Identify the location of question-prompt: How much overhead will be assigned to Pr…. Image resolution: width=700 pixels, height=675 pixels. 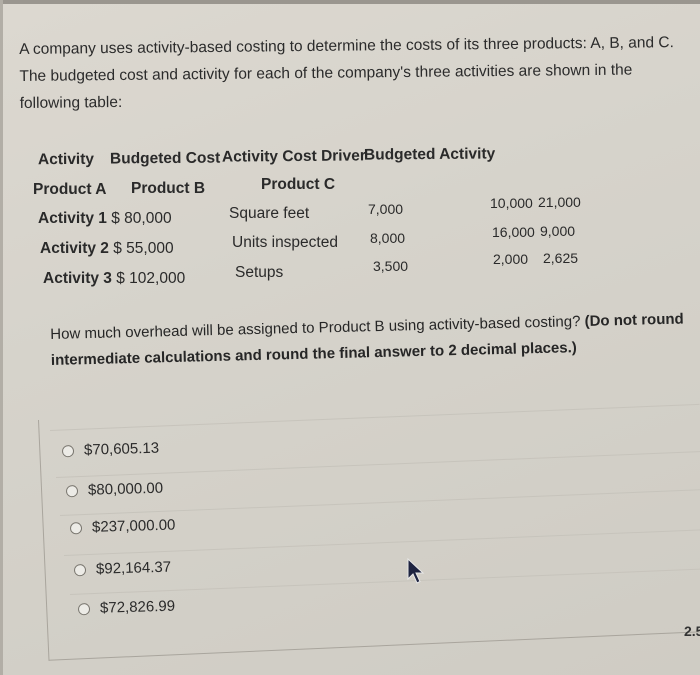
(370, 340).